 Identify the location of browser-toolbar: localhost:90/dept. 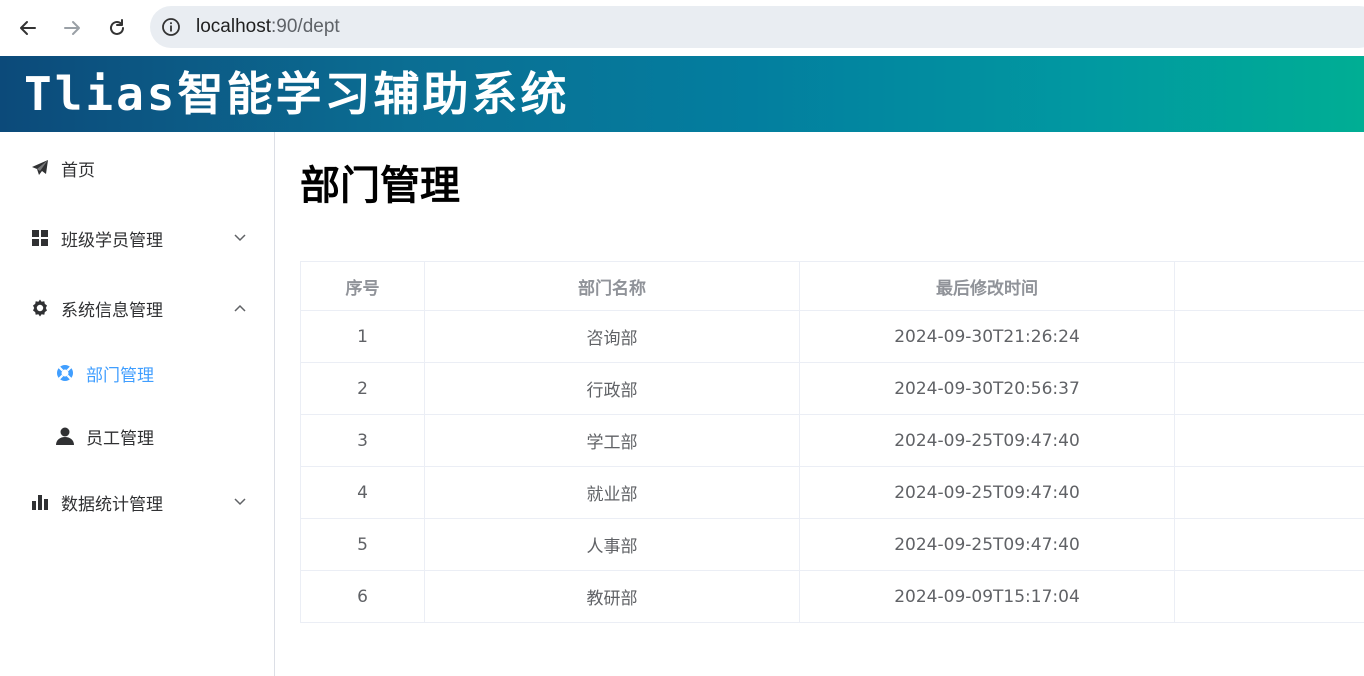
(682, 28).